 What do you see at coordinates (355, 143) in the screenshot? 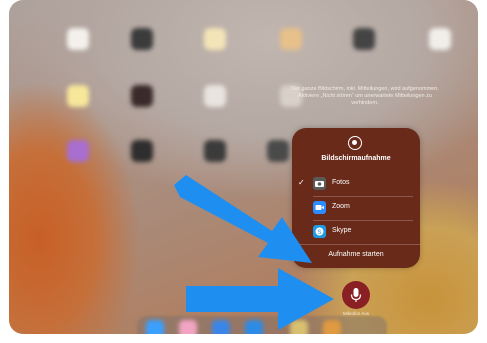
I see `record-icon` at bounding box center [355, 143].